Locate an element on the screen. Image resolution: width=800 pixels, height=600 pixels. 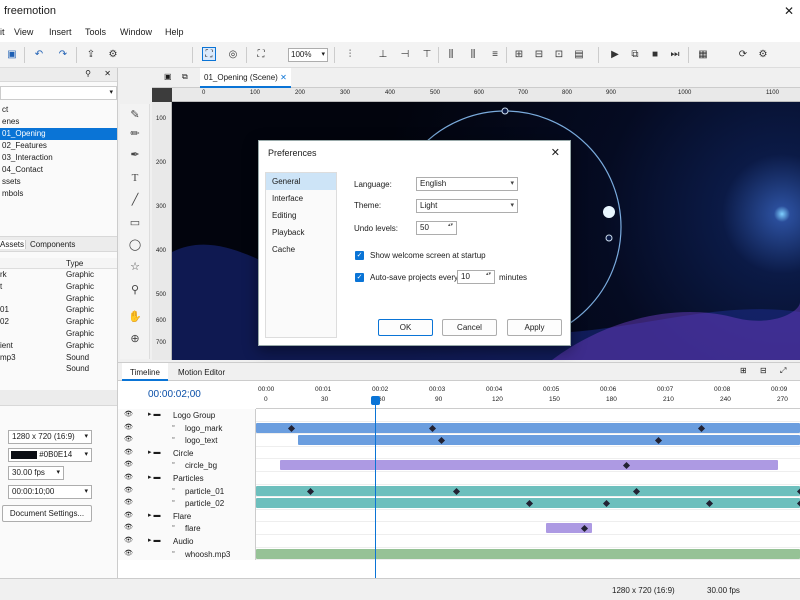
timeline-layer-row: 👁 ▫ logo_mark is located at coordinates (459, 428).